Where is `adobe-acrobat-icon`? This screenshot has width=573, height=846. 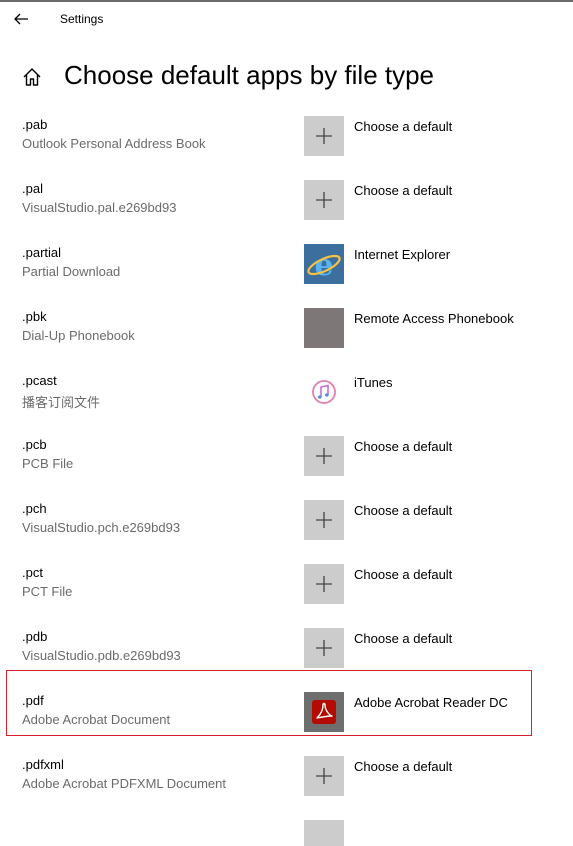
adobe-acrobat-icon is located at coordinates (324, 712).